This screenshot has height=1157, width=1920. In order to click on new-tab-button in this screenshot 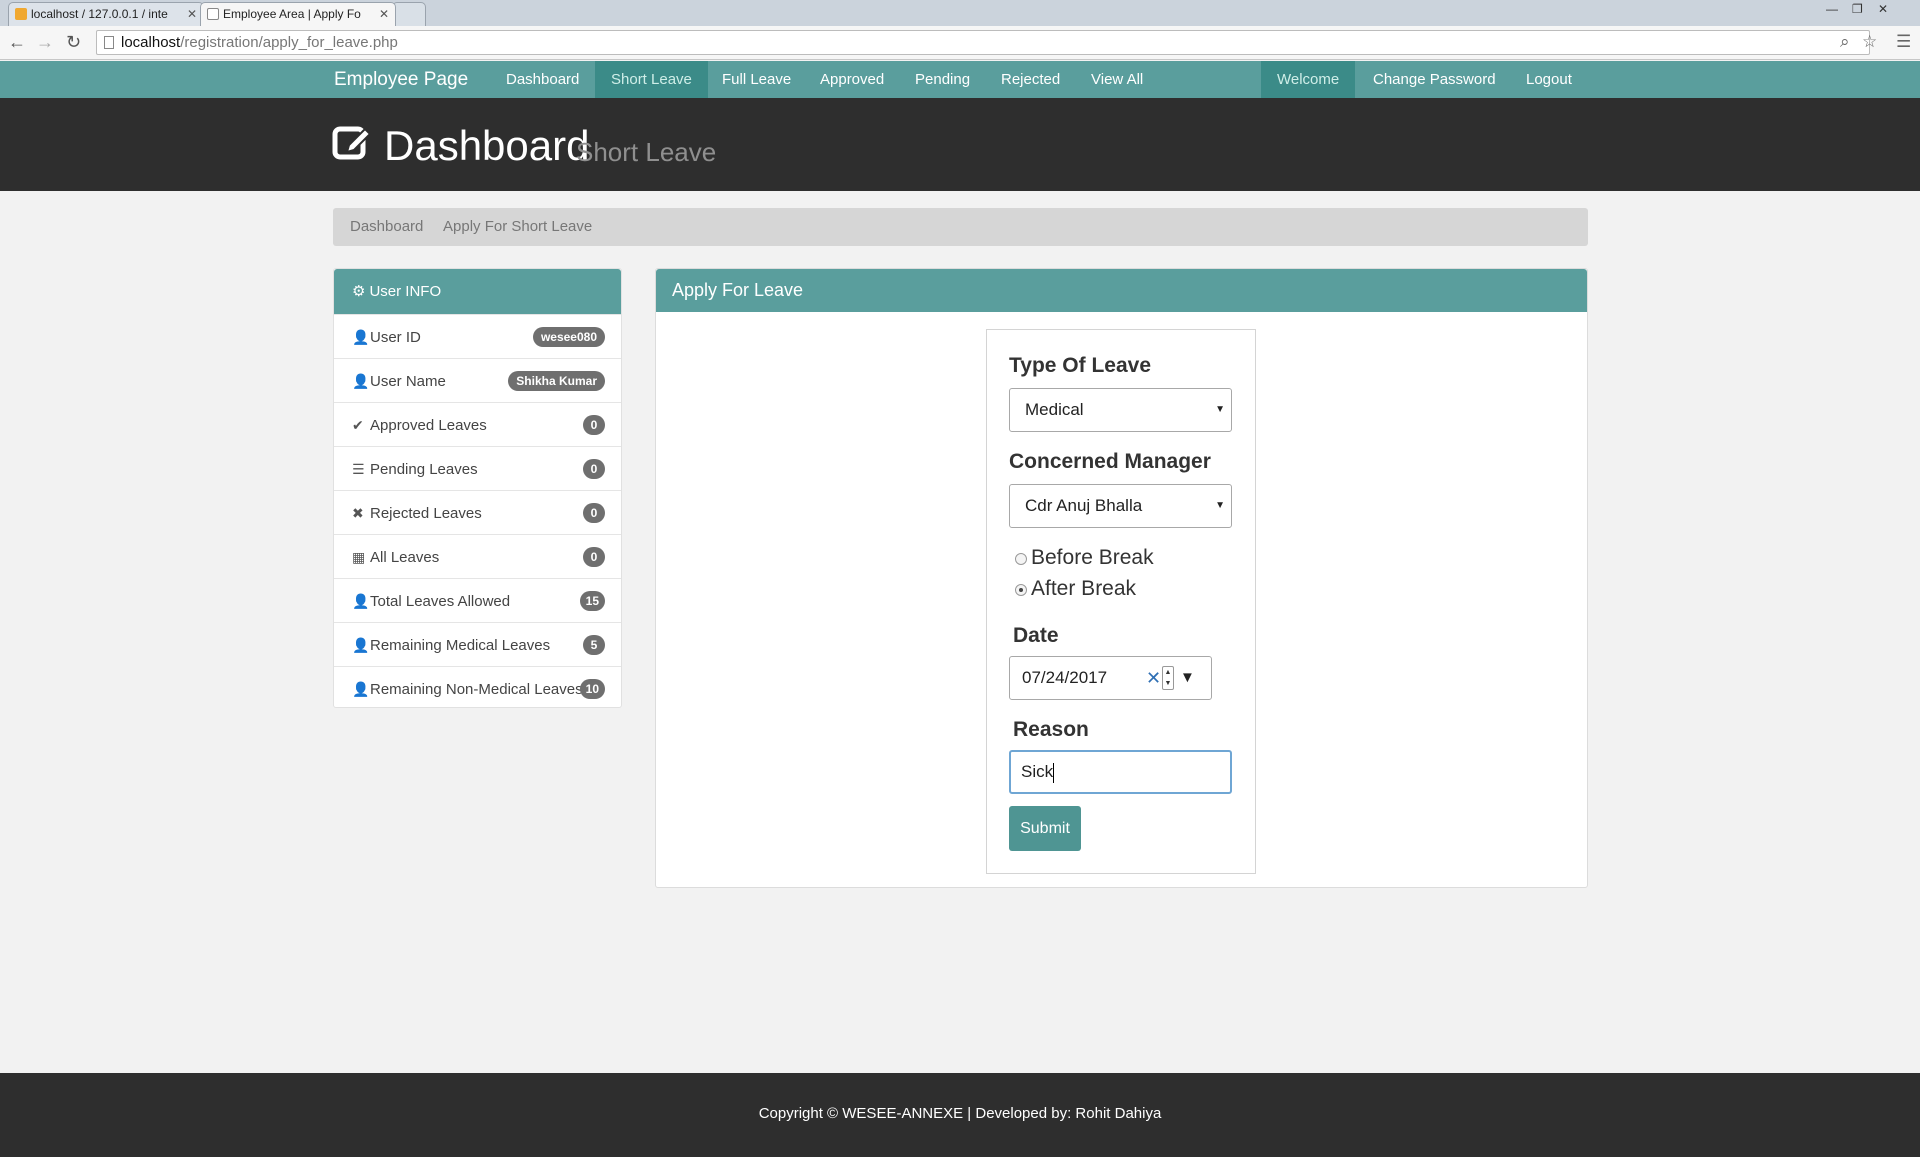, I will do `click(409, 14)`.